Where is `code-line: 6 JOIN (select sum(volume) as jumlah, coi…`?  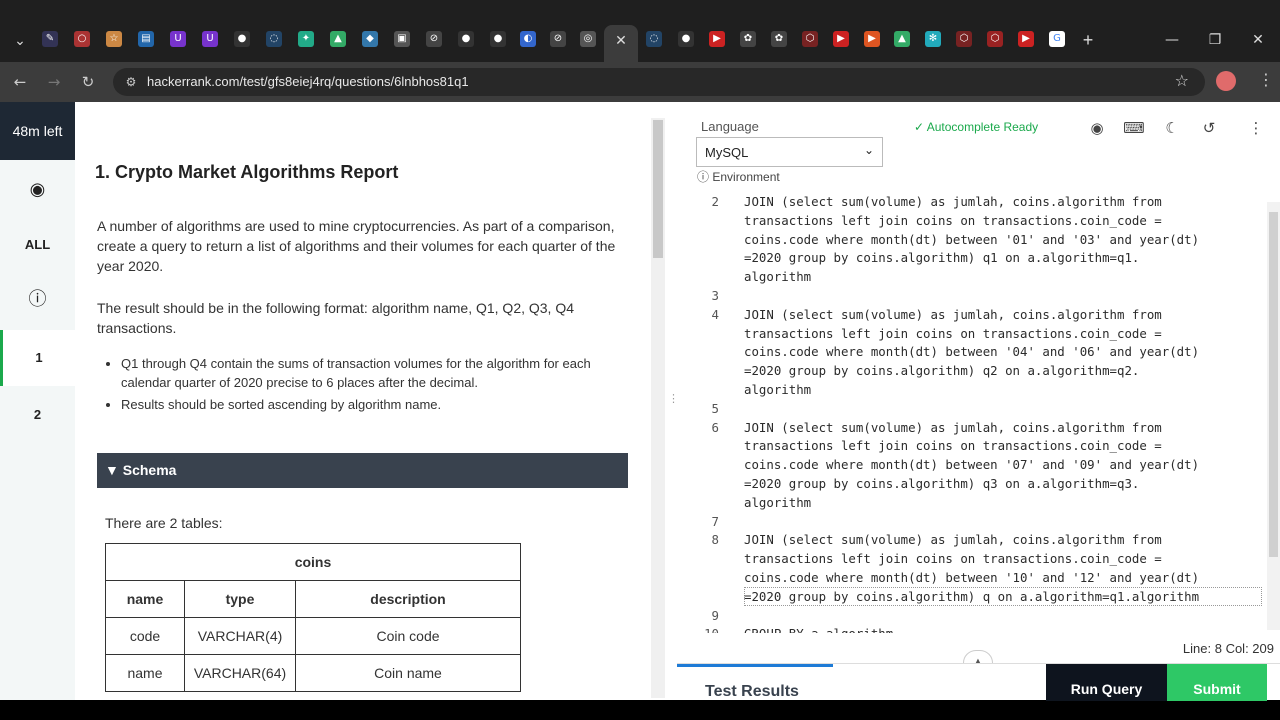
code-line: 6 JOIN (select sum(volume) as jumlah, coi… is located at coordinates (972, 427).